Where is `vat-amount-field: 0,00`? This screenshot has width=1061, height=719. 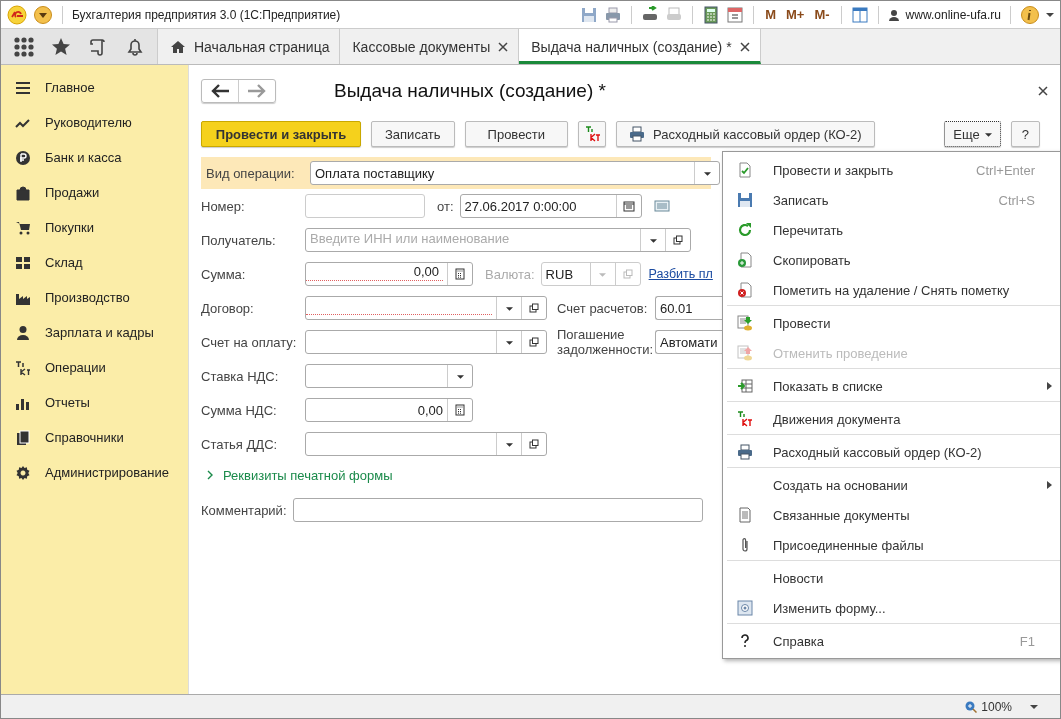
vat-amount-field: 0,00 is located at coordinates (389, 410).